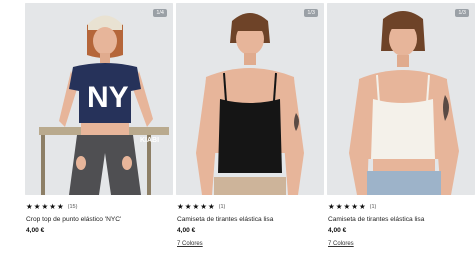  What do you see at coordinates (72, 207) in the screenshot?
I see `rating-count: (15)` at bounding box center [72, 207].